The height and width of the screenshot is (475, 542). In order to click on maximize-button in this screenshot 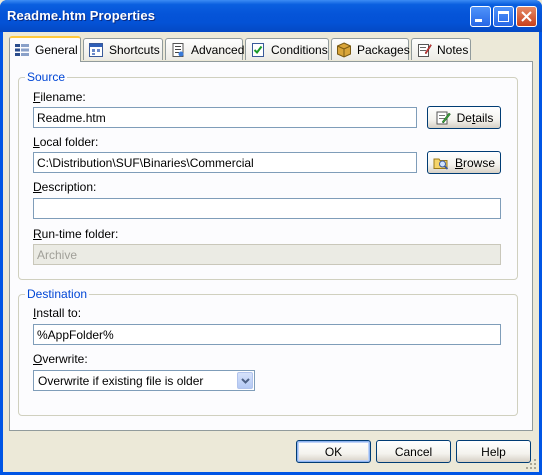, I will do `click(503, 16)`.